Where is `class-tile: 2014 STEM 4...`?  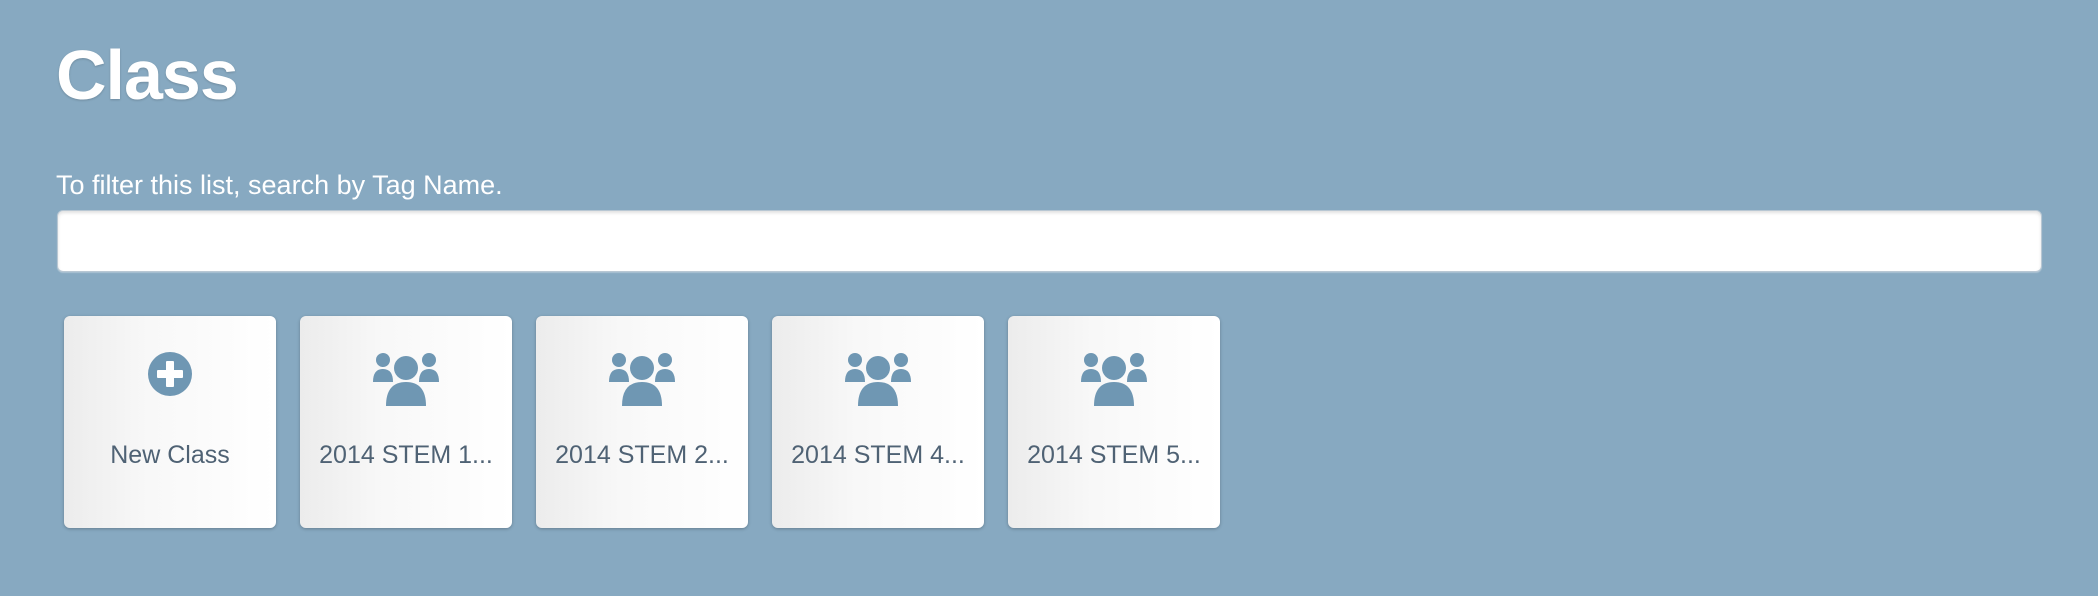
class-tile: 2014 STEM 4... is located at coordinates (878, 422).